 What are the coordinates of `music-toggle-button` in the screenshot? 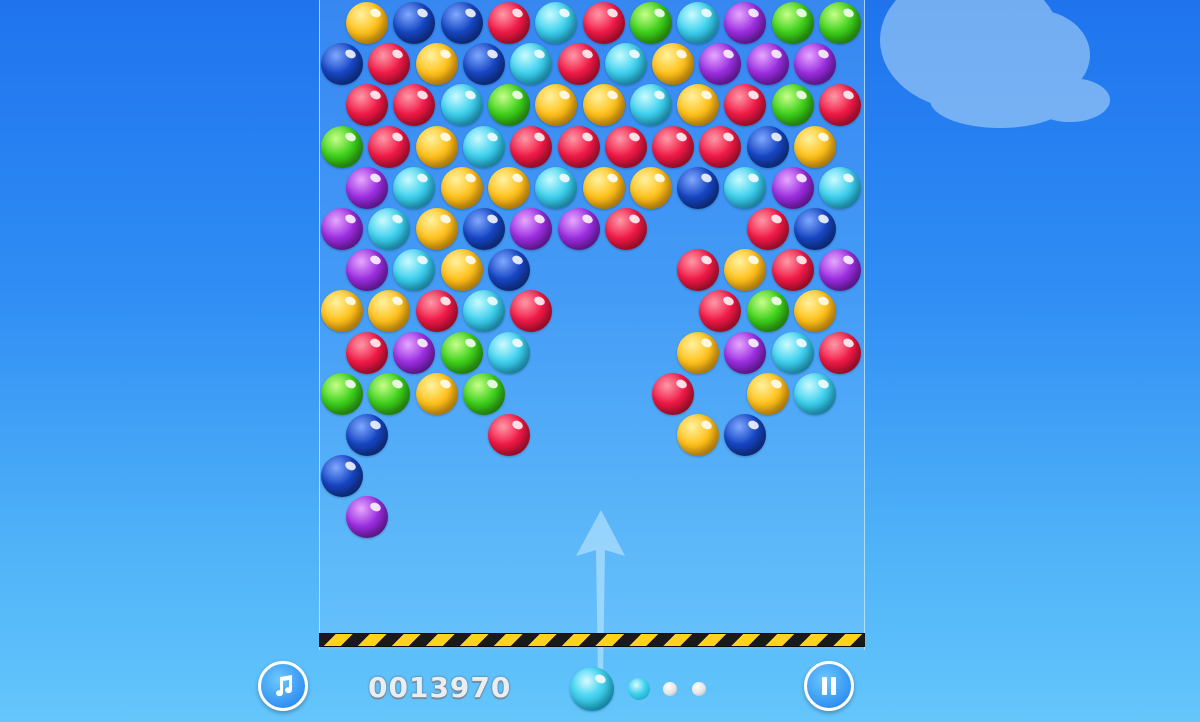 It's located at (283, 686).